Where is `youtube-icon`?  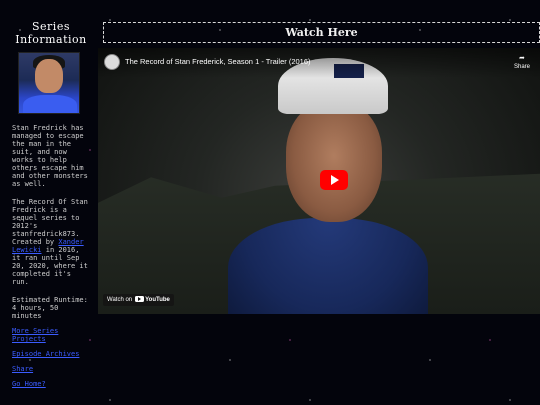 youtube-icon is located at coordinates (140, 299).